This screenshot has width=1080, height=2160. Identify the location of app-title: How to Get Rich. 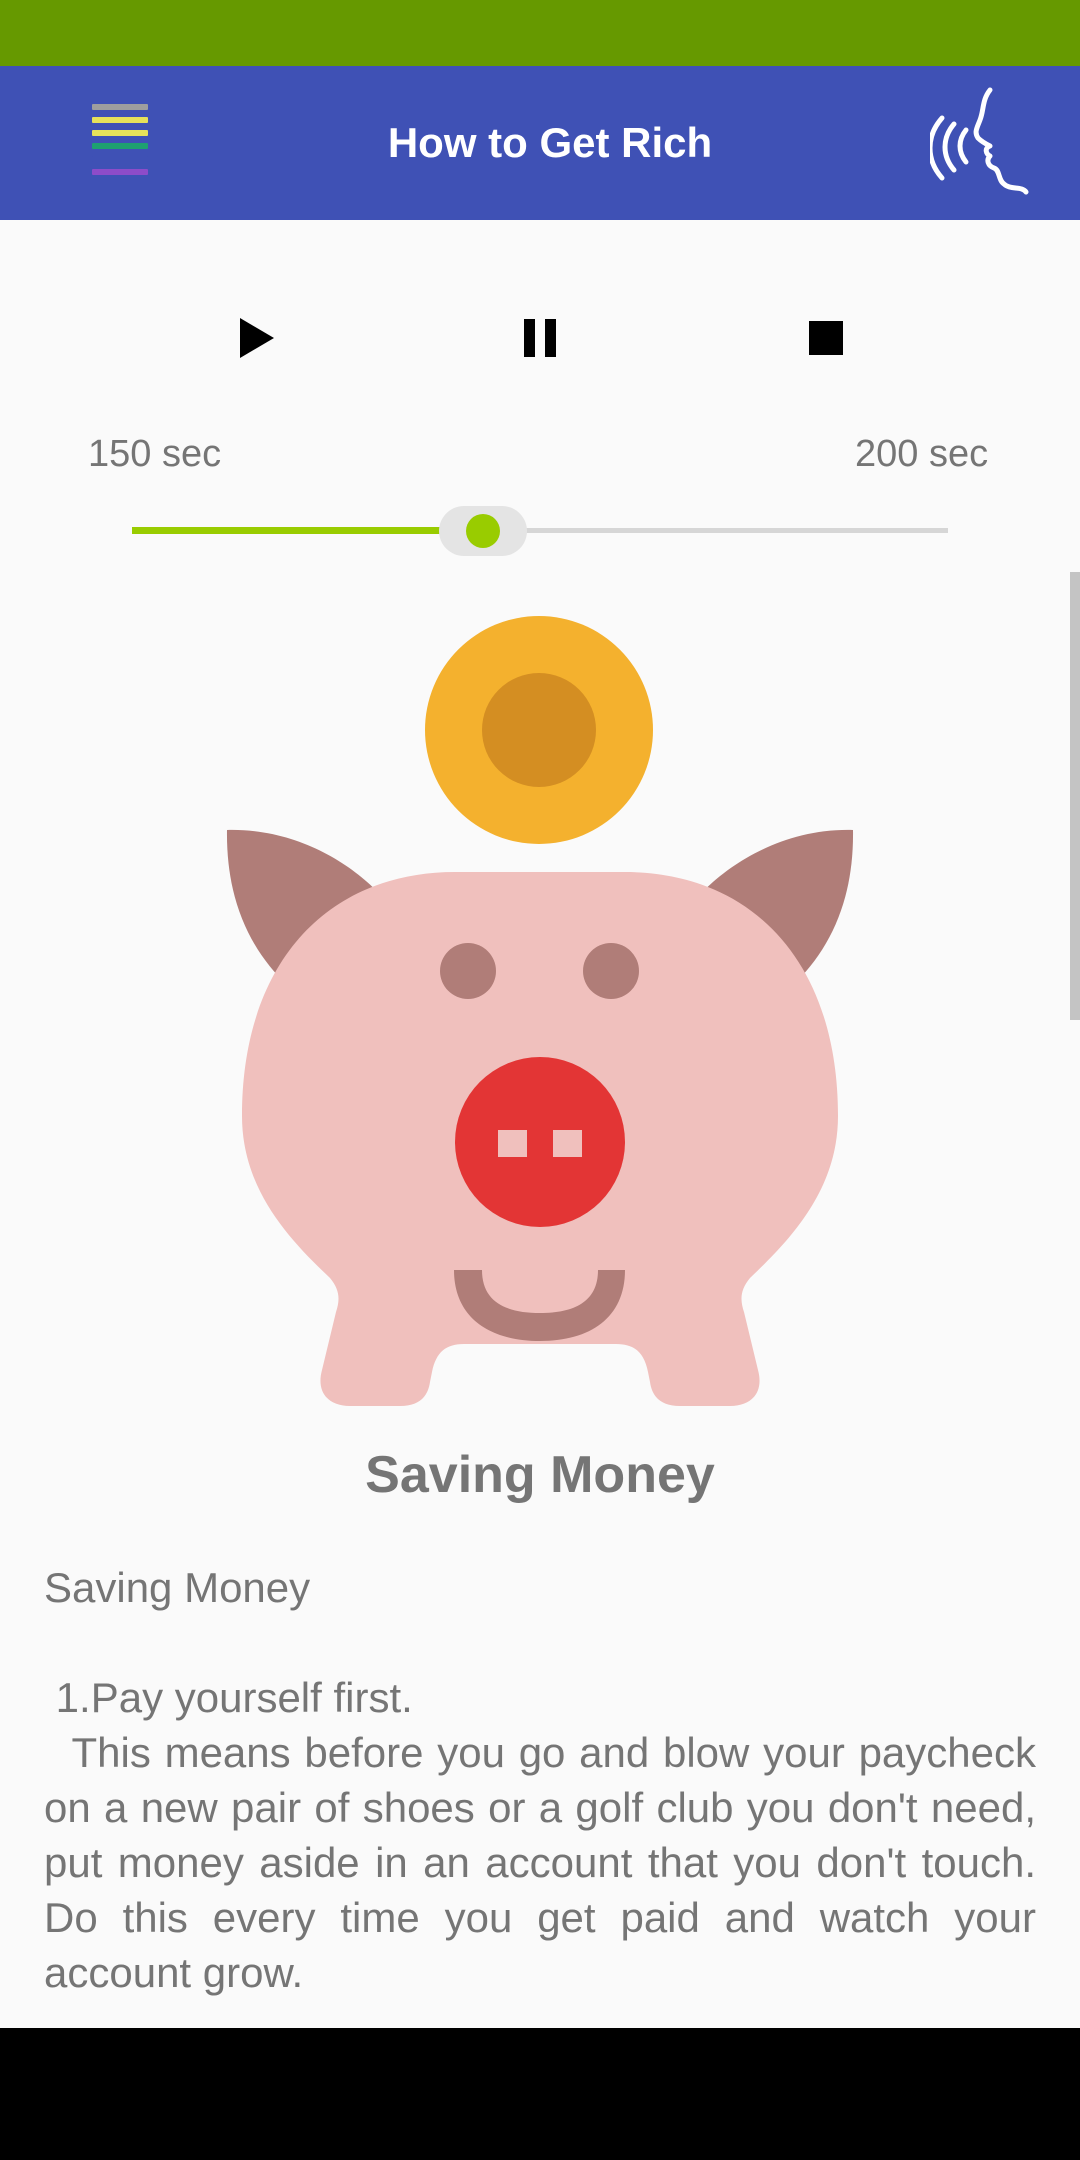
(550, 142).